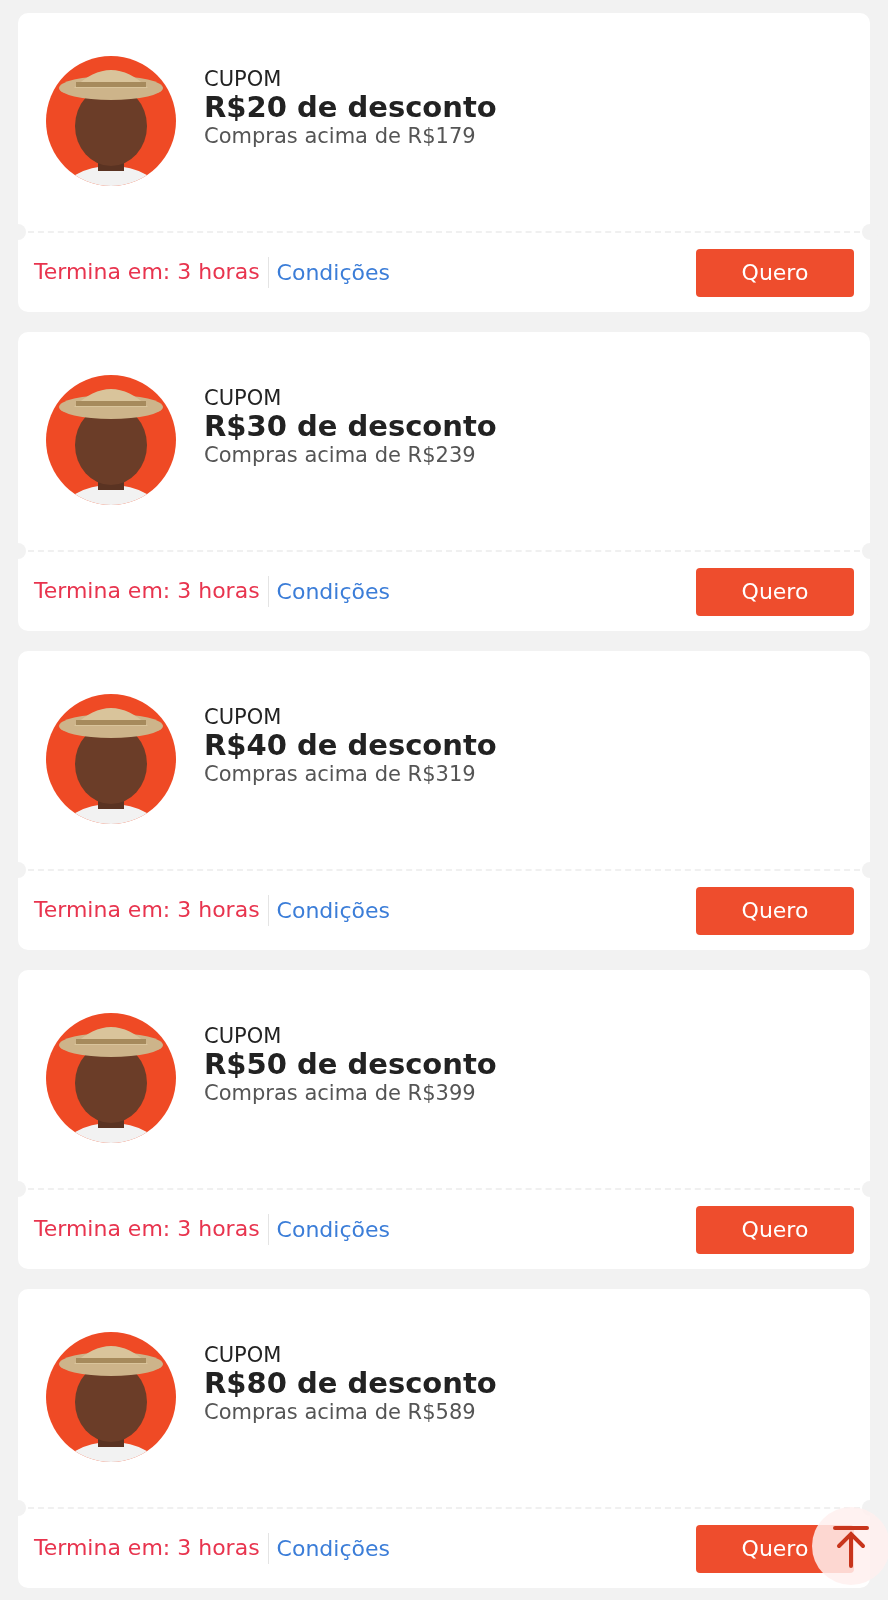 Image resolution: width=888 pixels, height=1600 pixels. What do you see at coordinates (350, 1384) in the screenshot?
I see `coupon-title: R$80 de desconto` at bounding box center [350, 1384].